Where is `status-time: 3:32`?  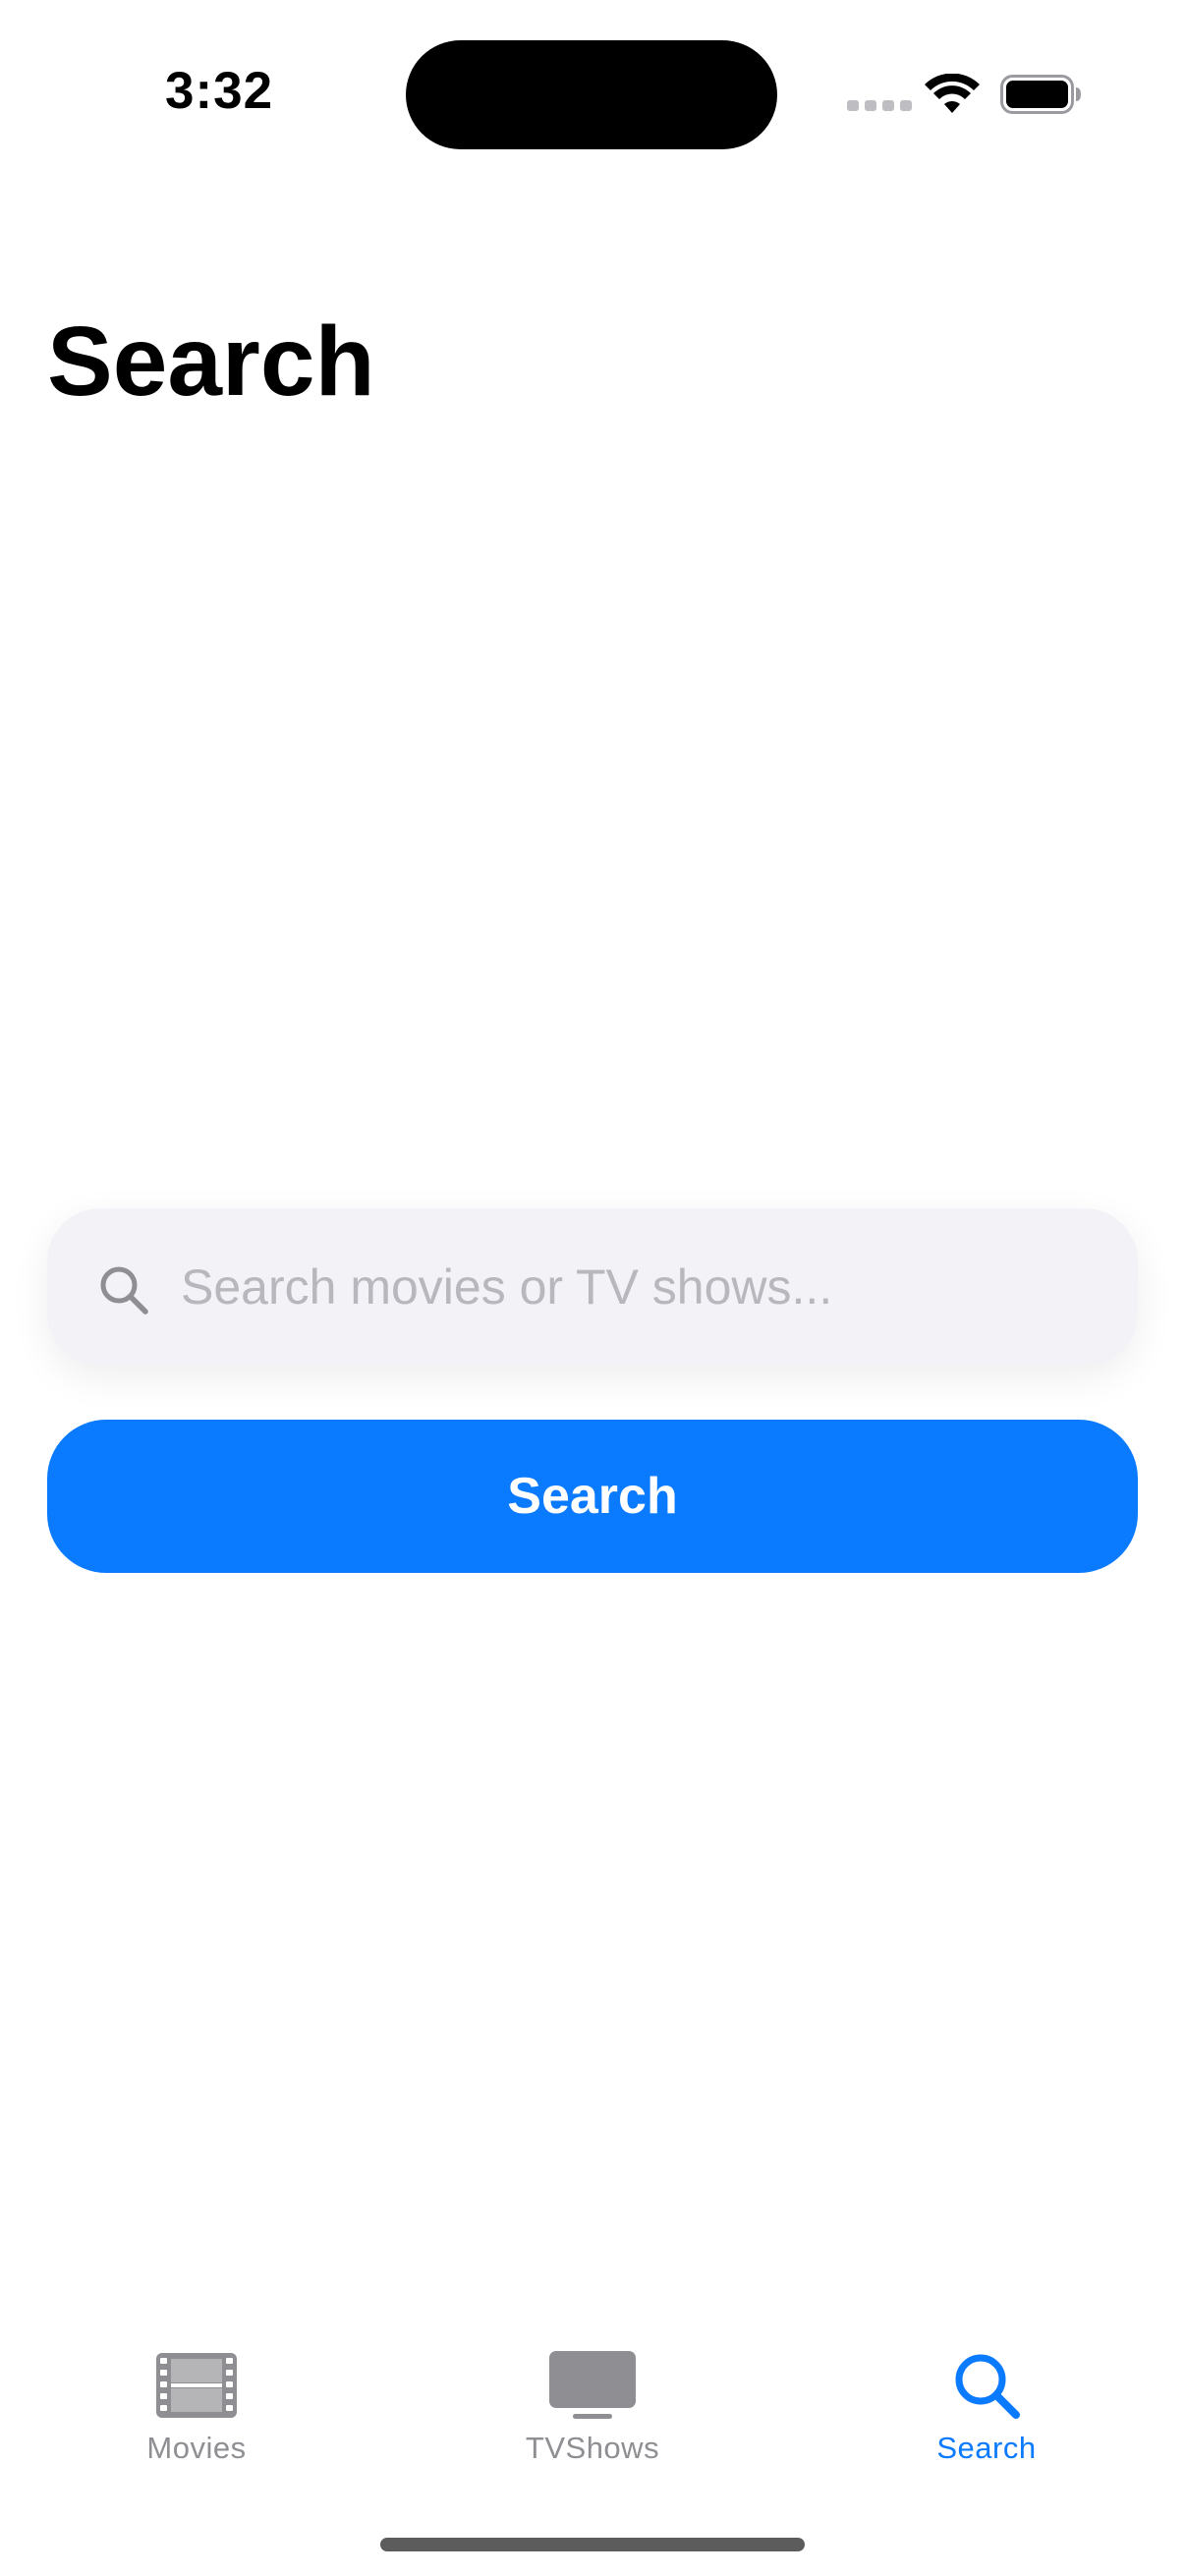 status-time: 3:32 is located at coordinates (220, 91).